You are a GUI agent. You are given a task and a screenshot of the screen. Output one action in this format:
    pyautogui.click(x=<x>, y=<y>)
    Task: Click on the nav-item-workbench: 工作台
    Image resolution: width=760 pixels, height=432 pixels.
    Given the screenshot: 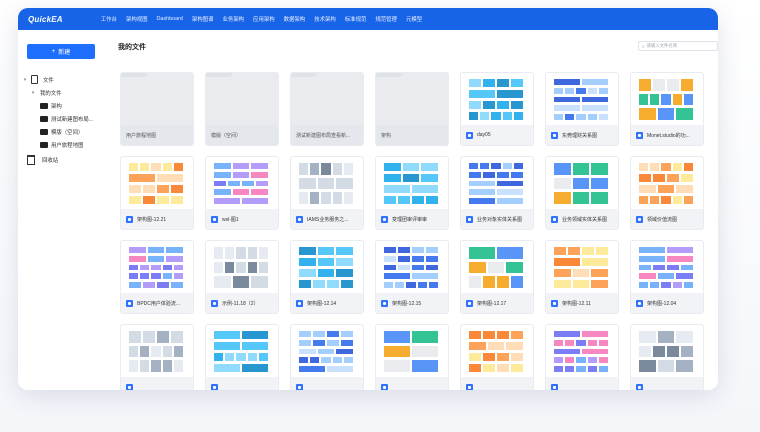 What is the action you would take?
    pyautogui.click(x=109, y=19)
    